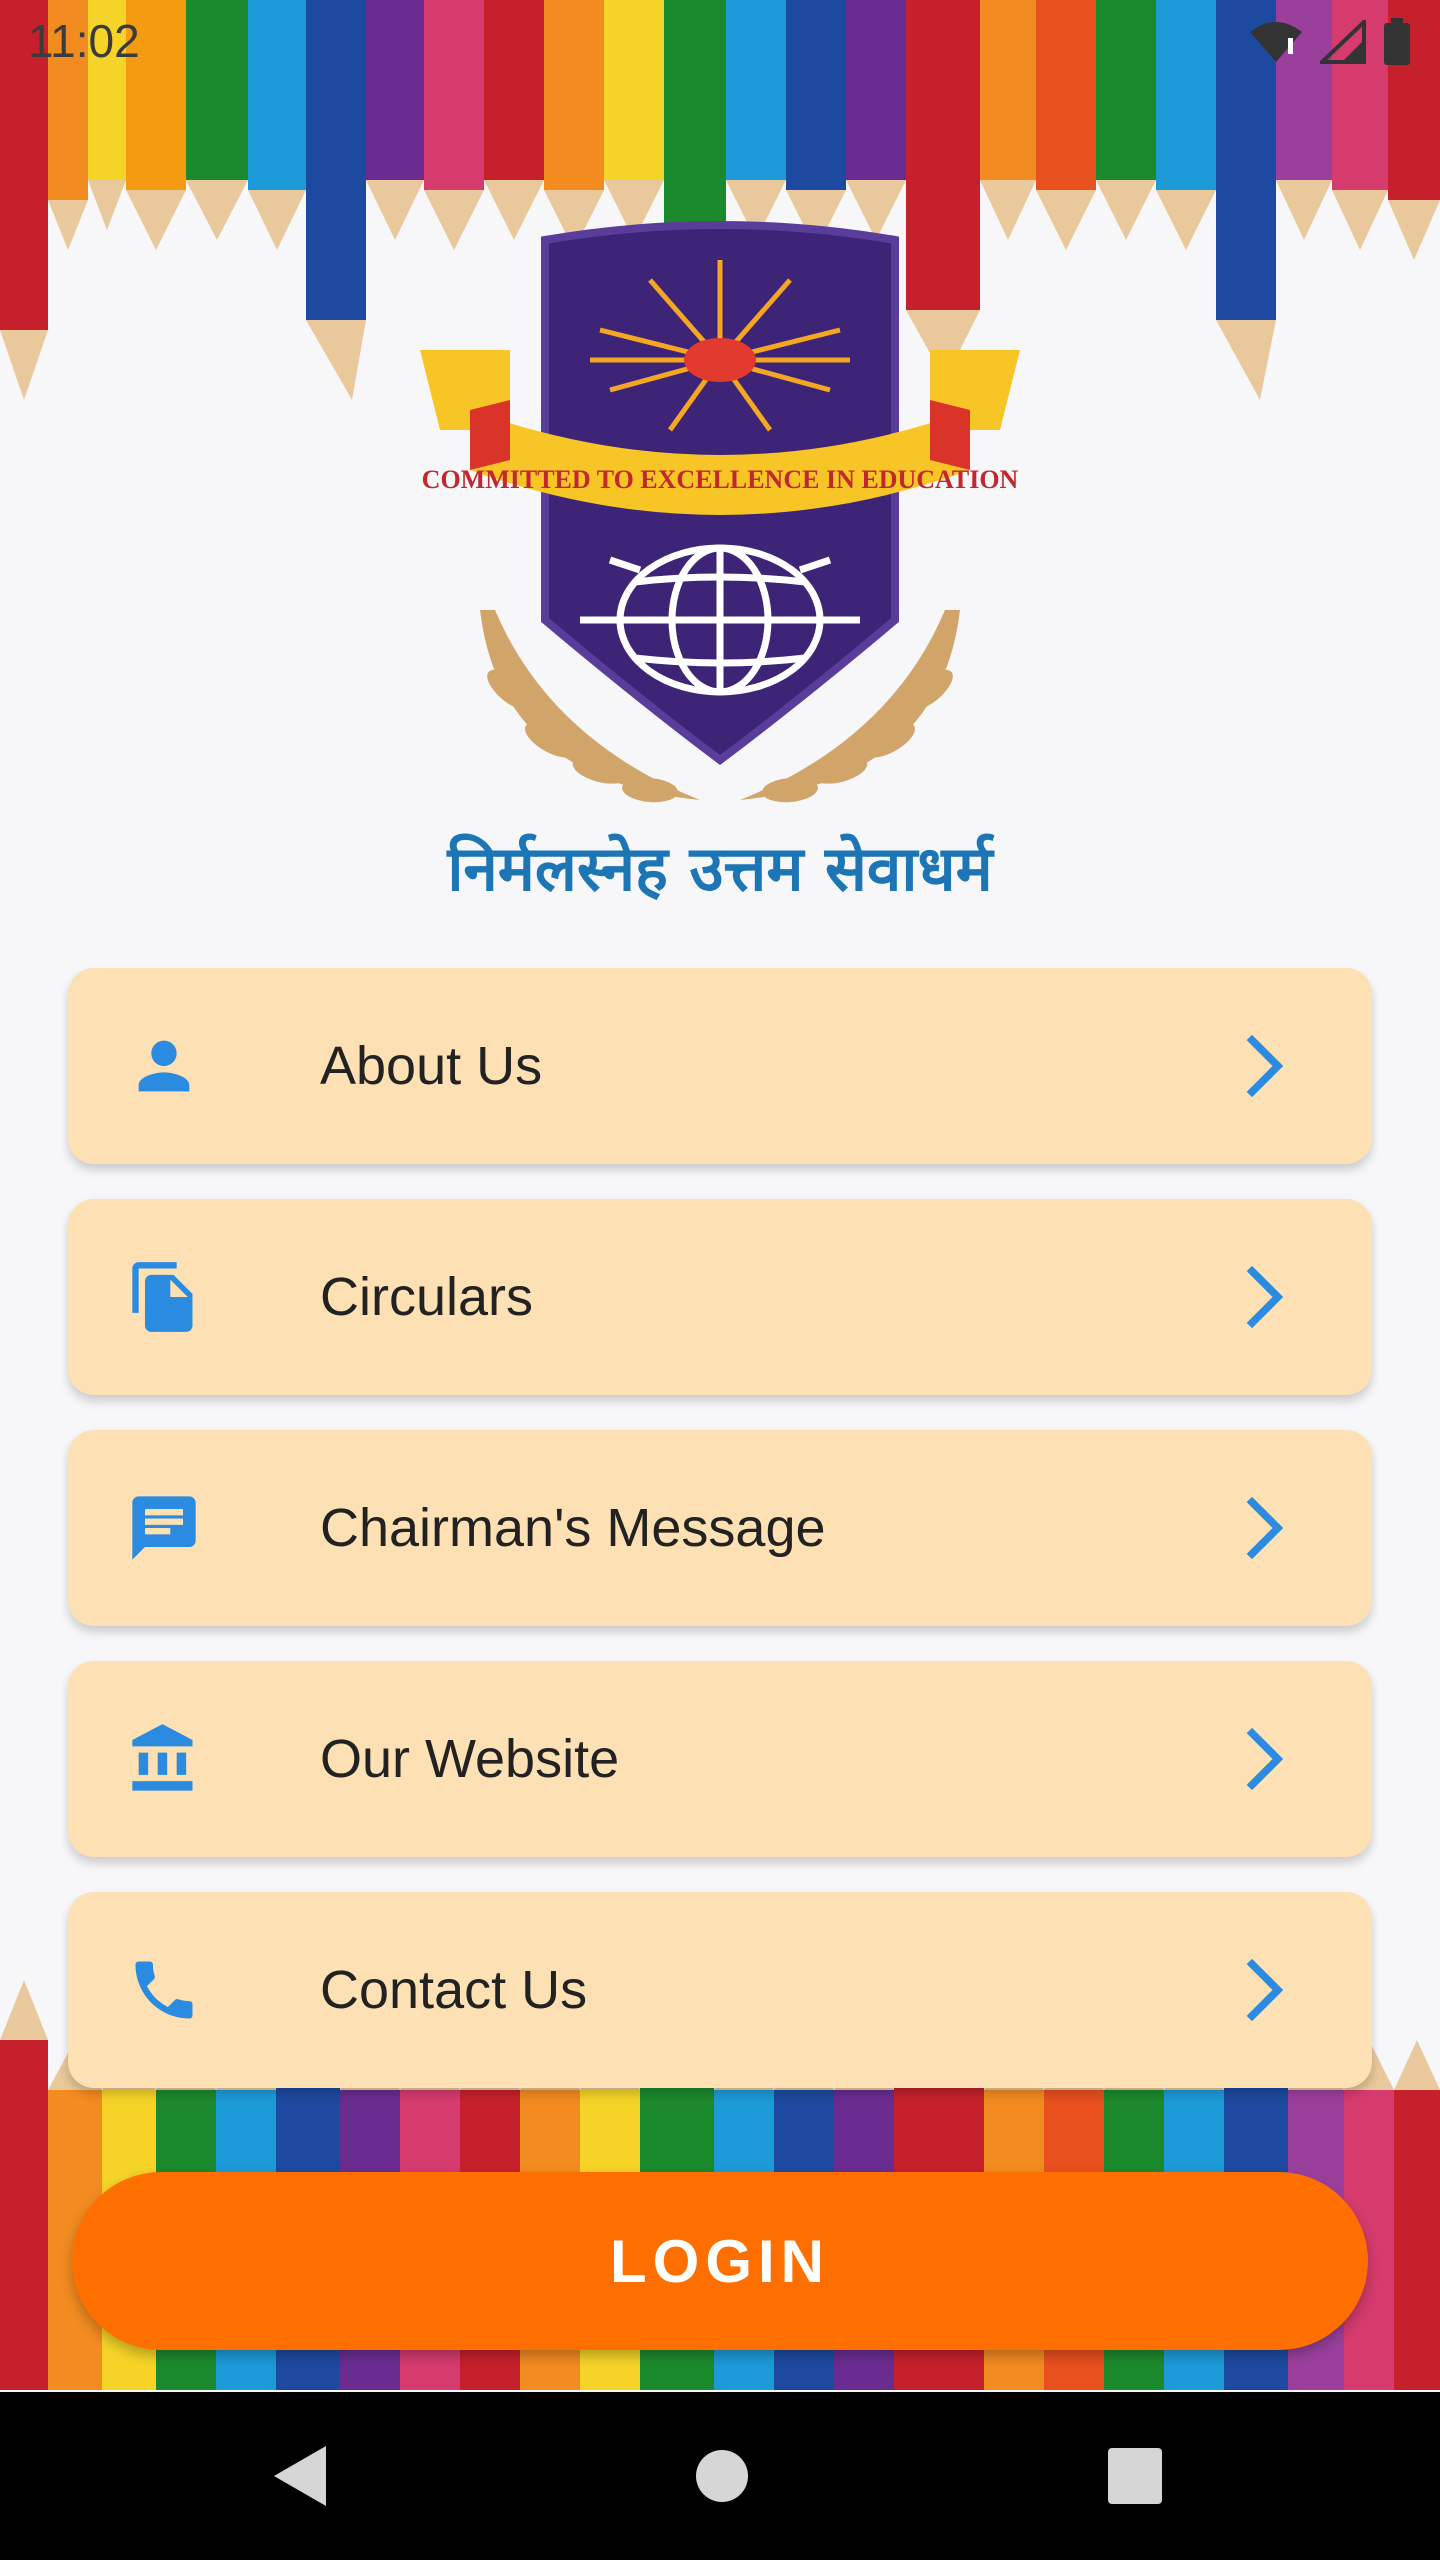 The height and width of the screenshot is (2560, 1440). Describe the element at coordinates (720, 1759) in the screenshot. I see `menu-item-our-website: Our Website` at that location.